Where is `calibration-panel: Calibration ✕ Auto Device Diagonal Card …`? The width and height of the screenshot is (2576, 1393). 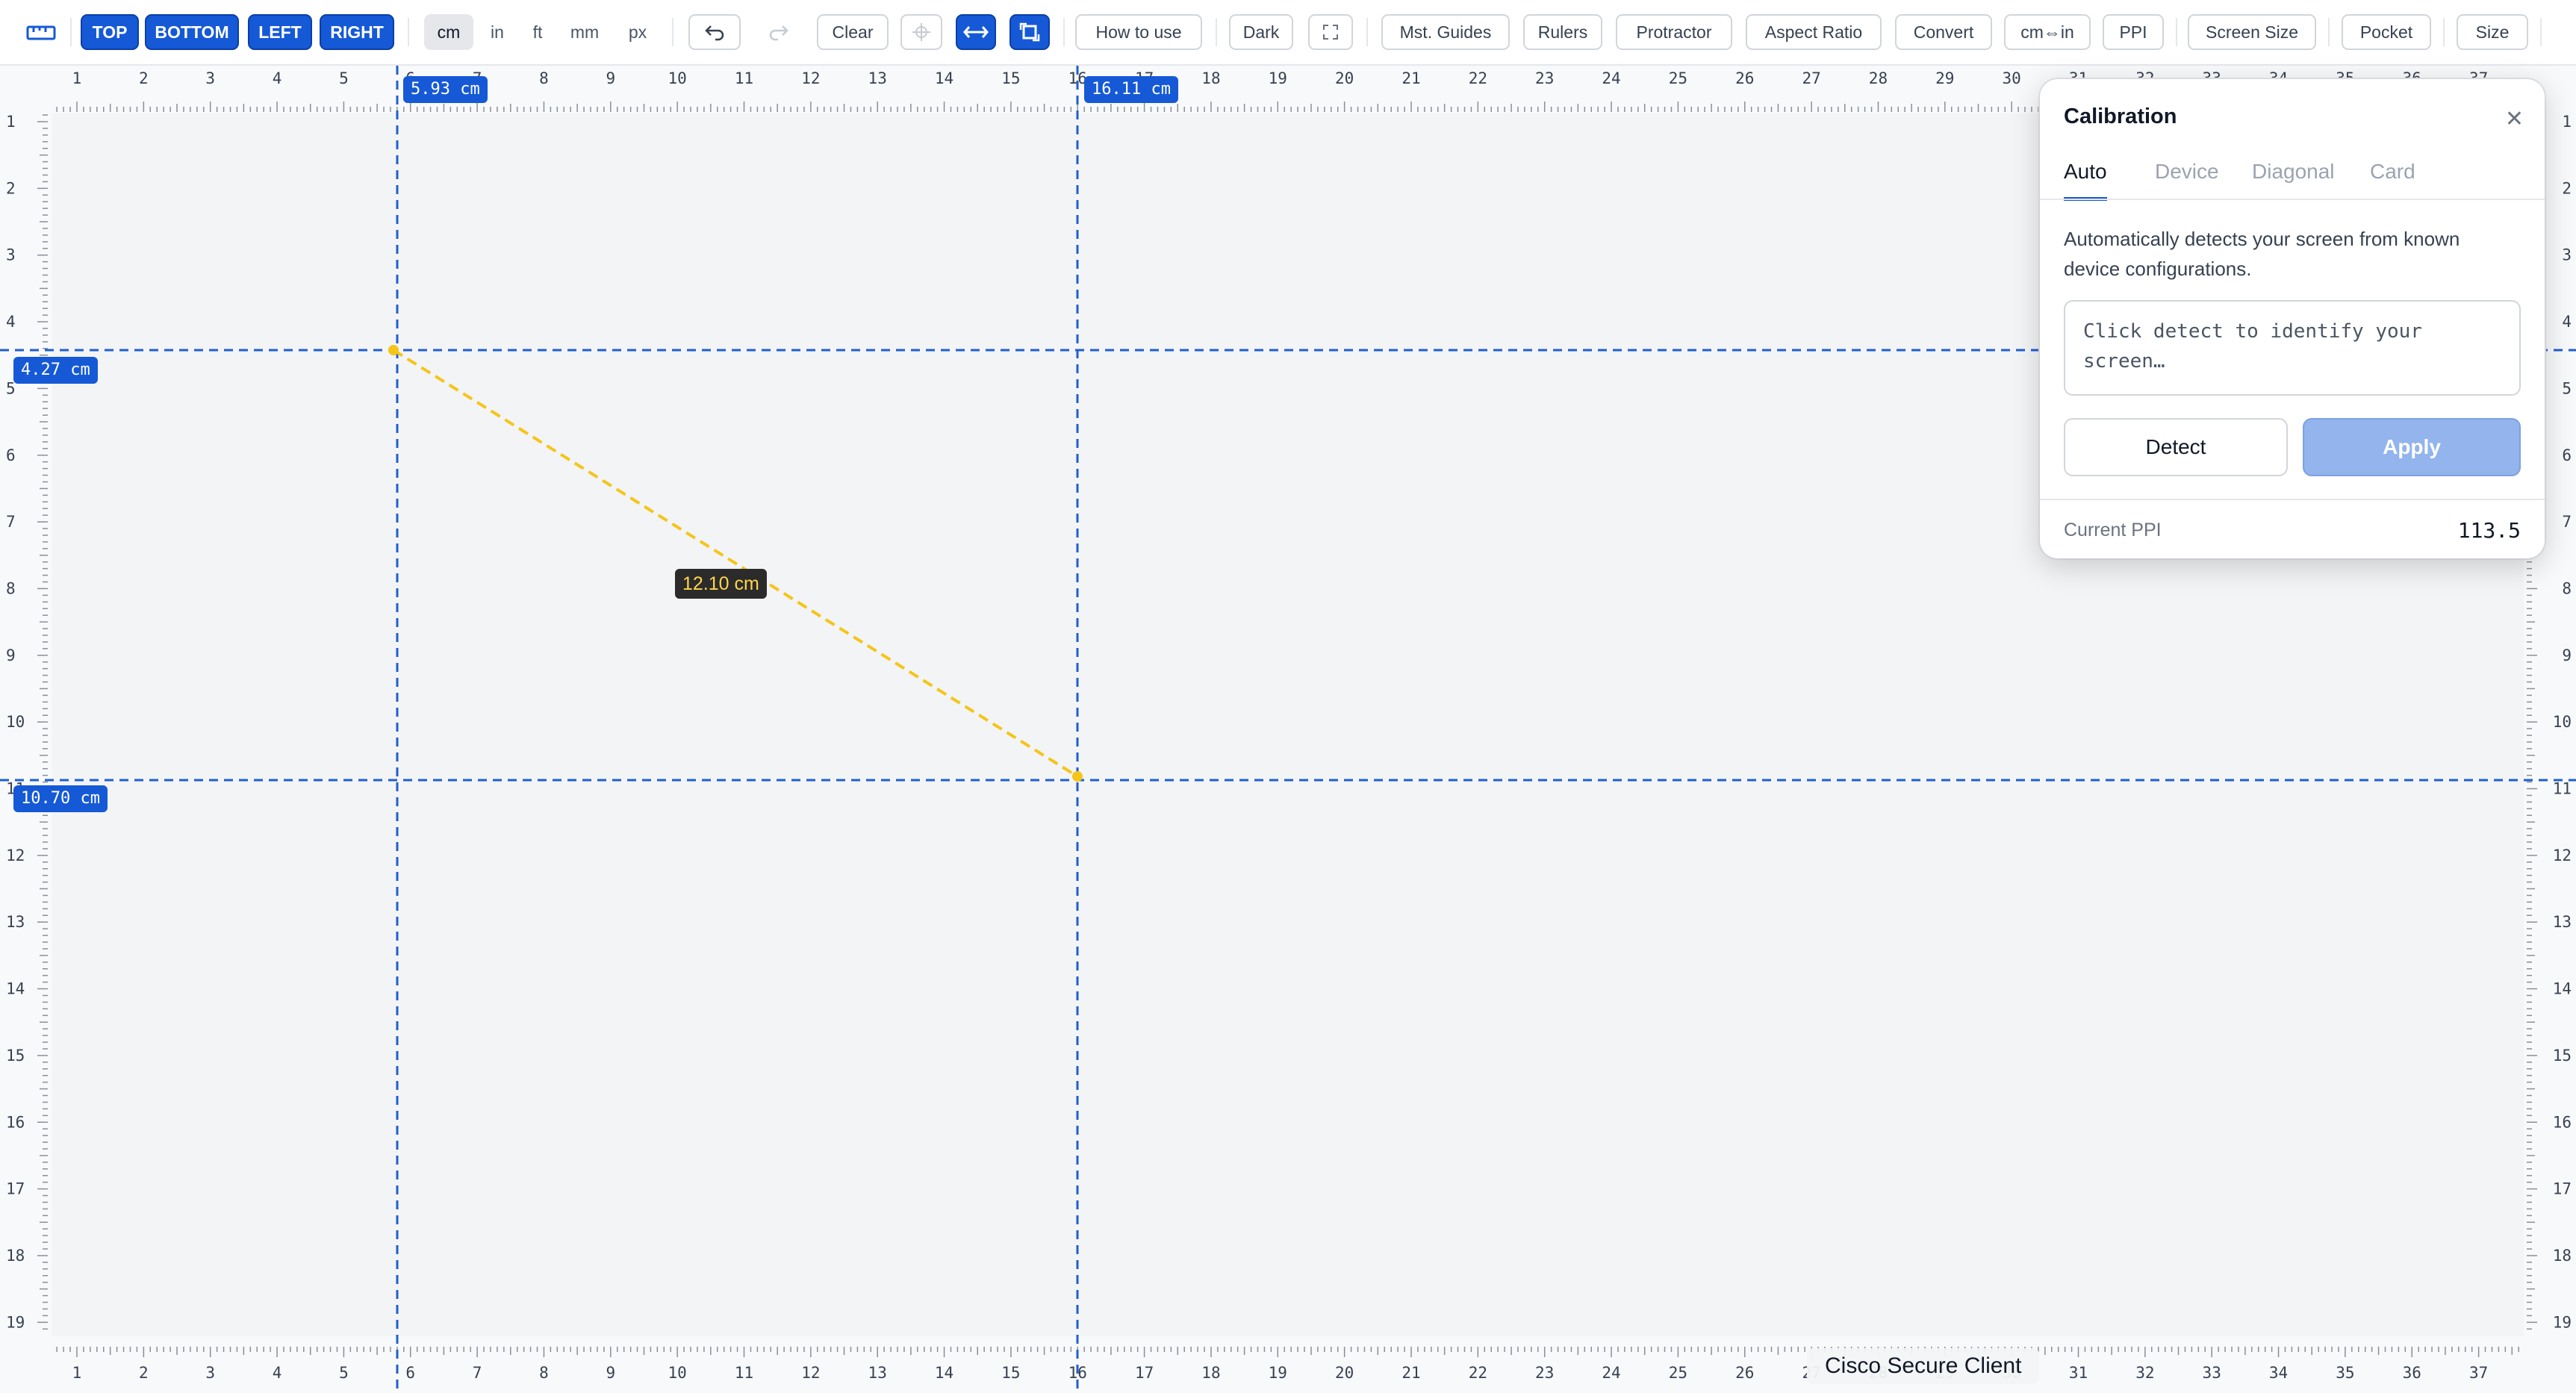
calibration-panel: Calibration ✕ Auto Device Diagonal Card … is located at coordinates (2292, 318).